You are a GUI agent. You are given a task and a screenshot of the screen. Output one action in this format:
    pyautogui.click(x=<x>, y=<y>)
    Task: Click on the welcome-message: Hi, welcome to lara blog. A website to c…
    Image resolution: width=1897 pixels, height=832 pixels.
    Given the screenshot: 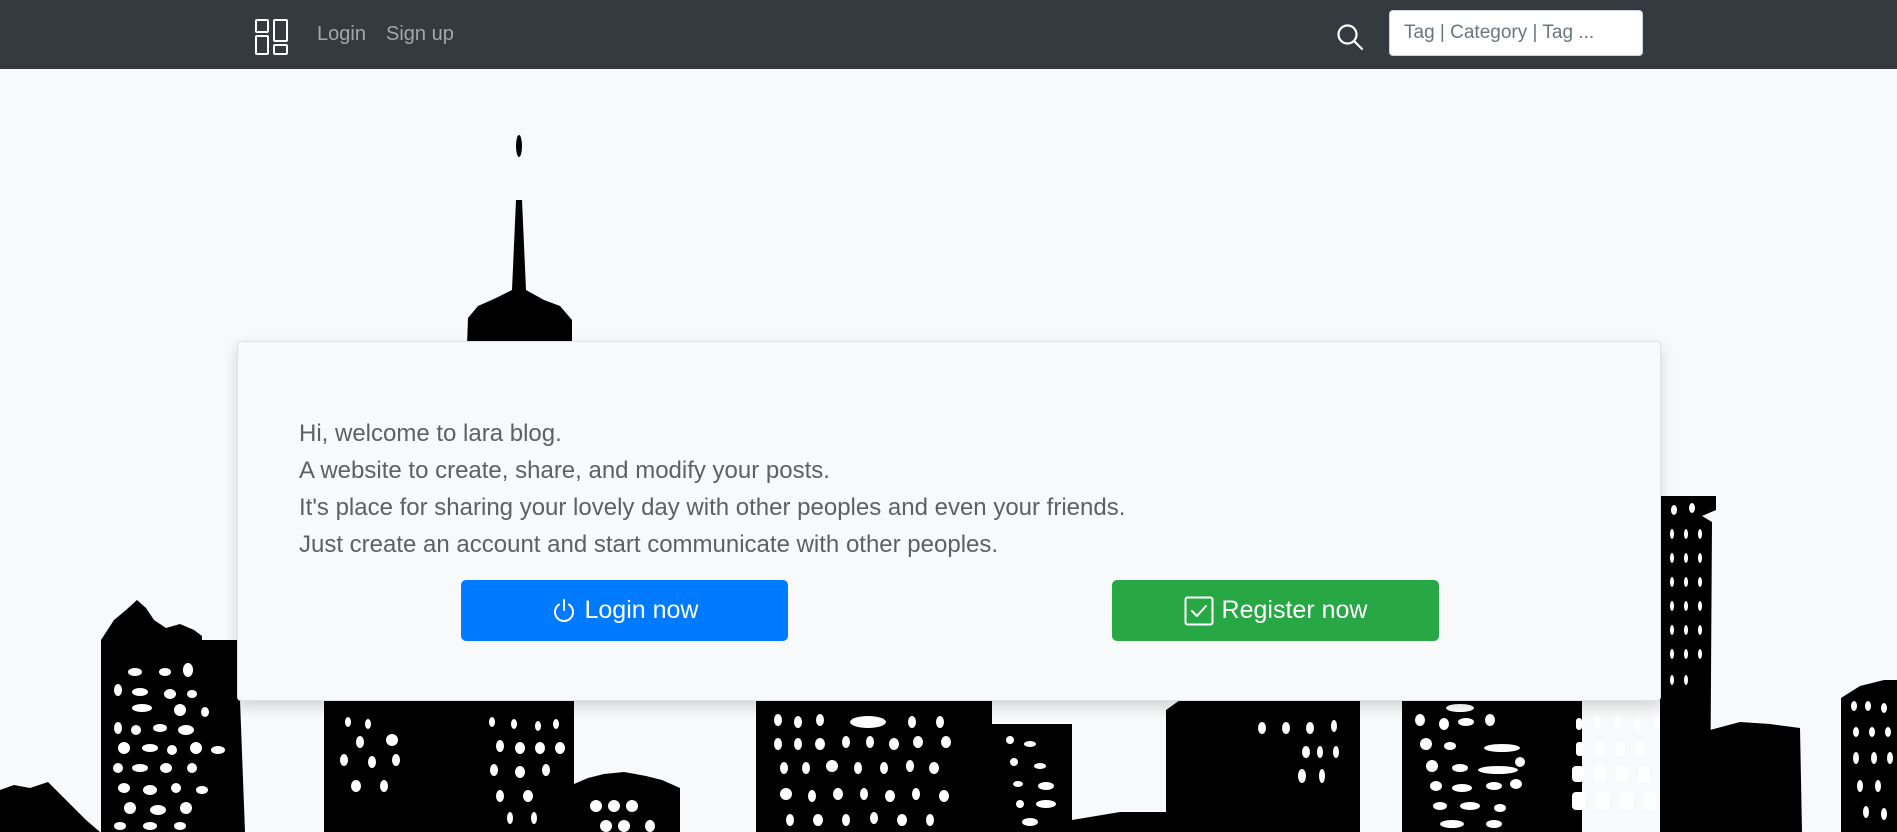 What is the action you would take?
    pyautogui.click(x=712, y=489)
    